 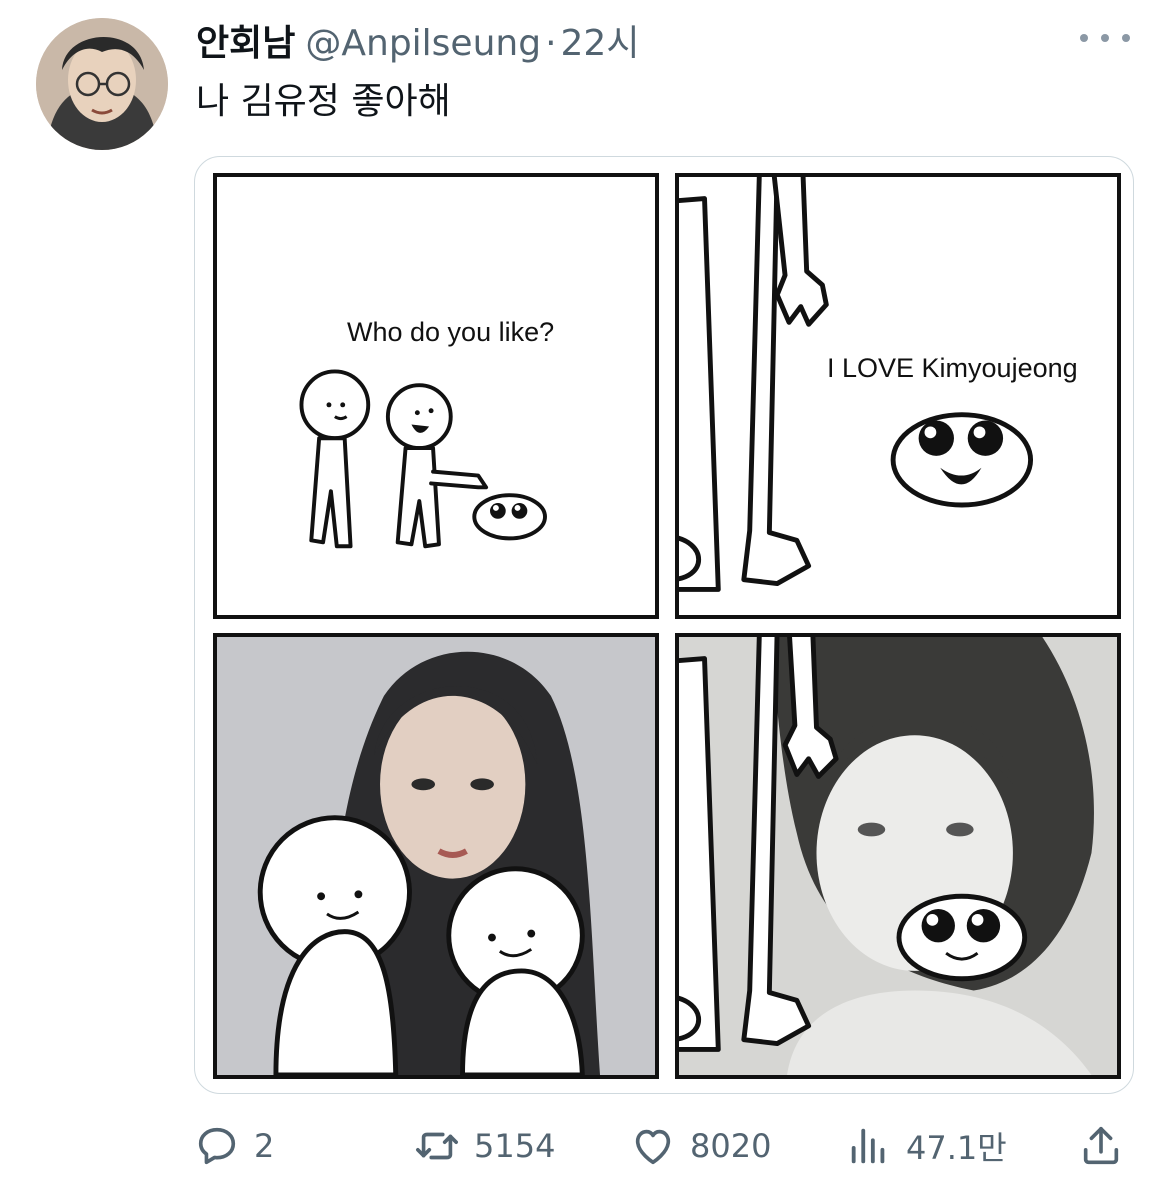 I want to click on like-count: 8020, so click(x=731, y=1146).